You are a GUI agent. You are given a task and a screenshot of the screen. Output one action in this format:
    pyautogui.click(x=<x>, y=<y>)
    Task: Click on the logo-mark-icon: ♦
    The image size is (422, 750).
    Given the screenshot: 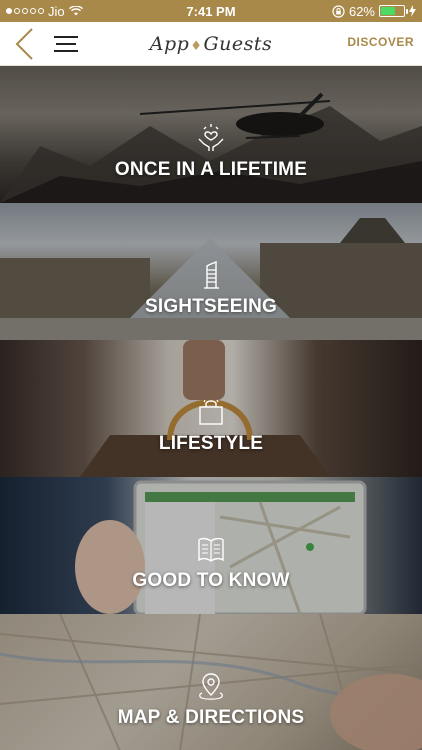 What is the action you would take?
    pyautogui.click(x=196, y=46)
    